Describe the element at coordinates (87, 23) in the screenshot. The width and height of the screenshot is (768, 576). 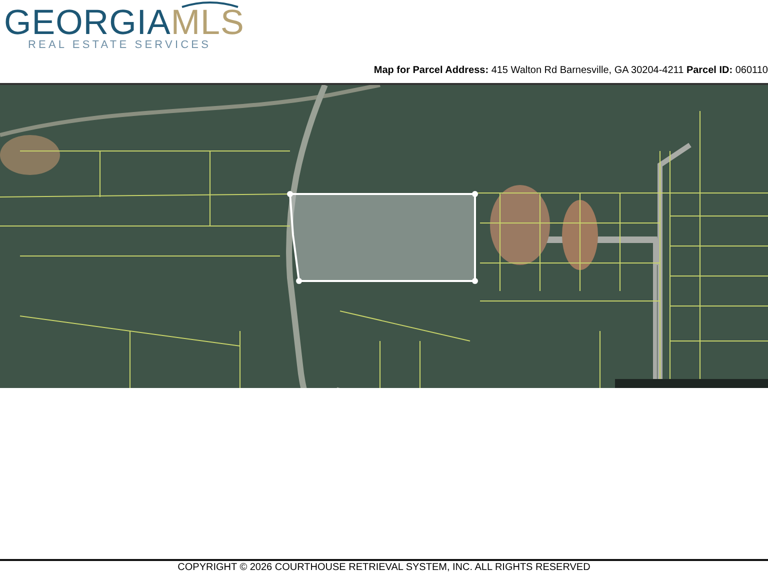
I see `logo-wordmark: GEORGIA` at that location.